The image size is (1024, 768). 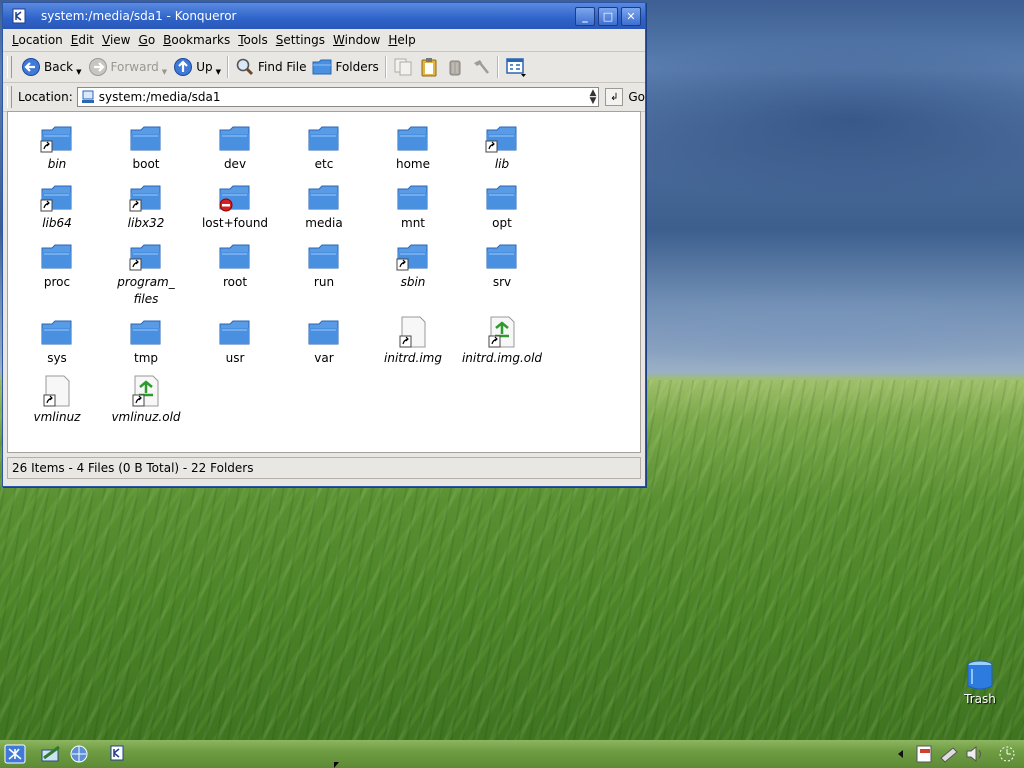 I want to click on file-item: lib64, so click(x=57, y=205).